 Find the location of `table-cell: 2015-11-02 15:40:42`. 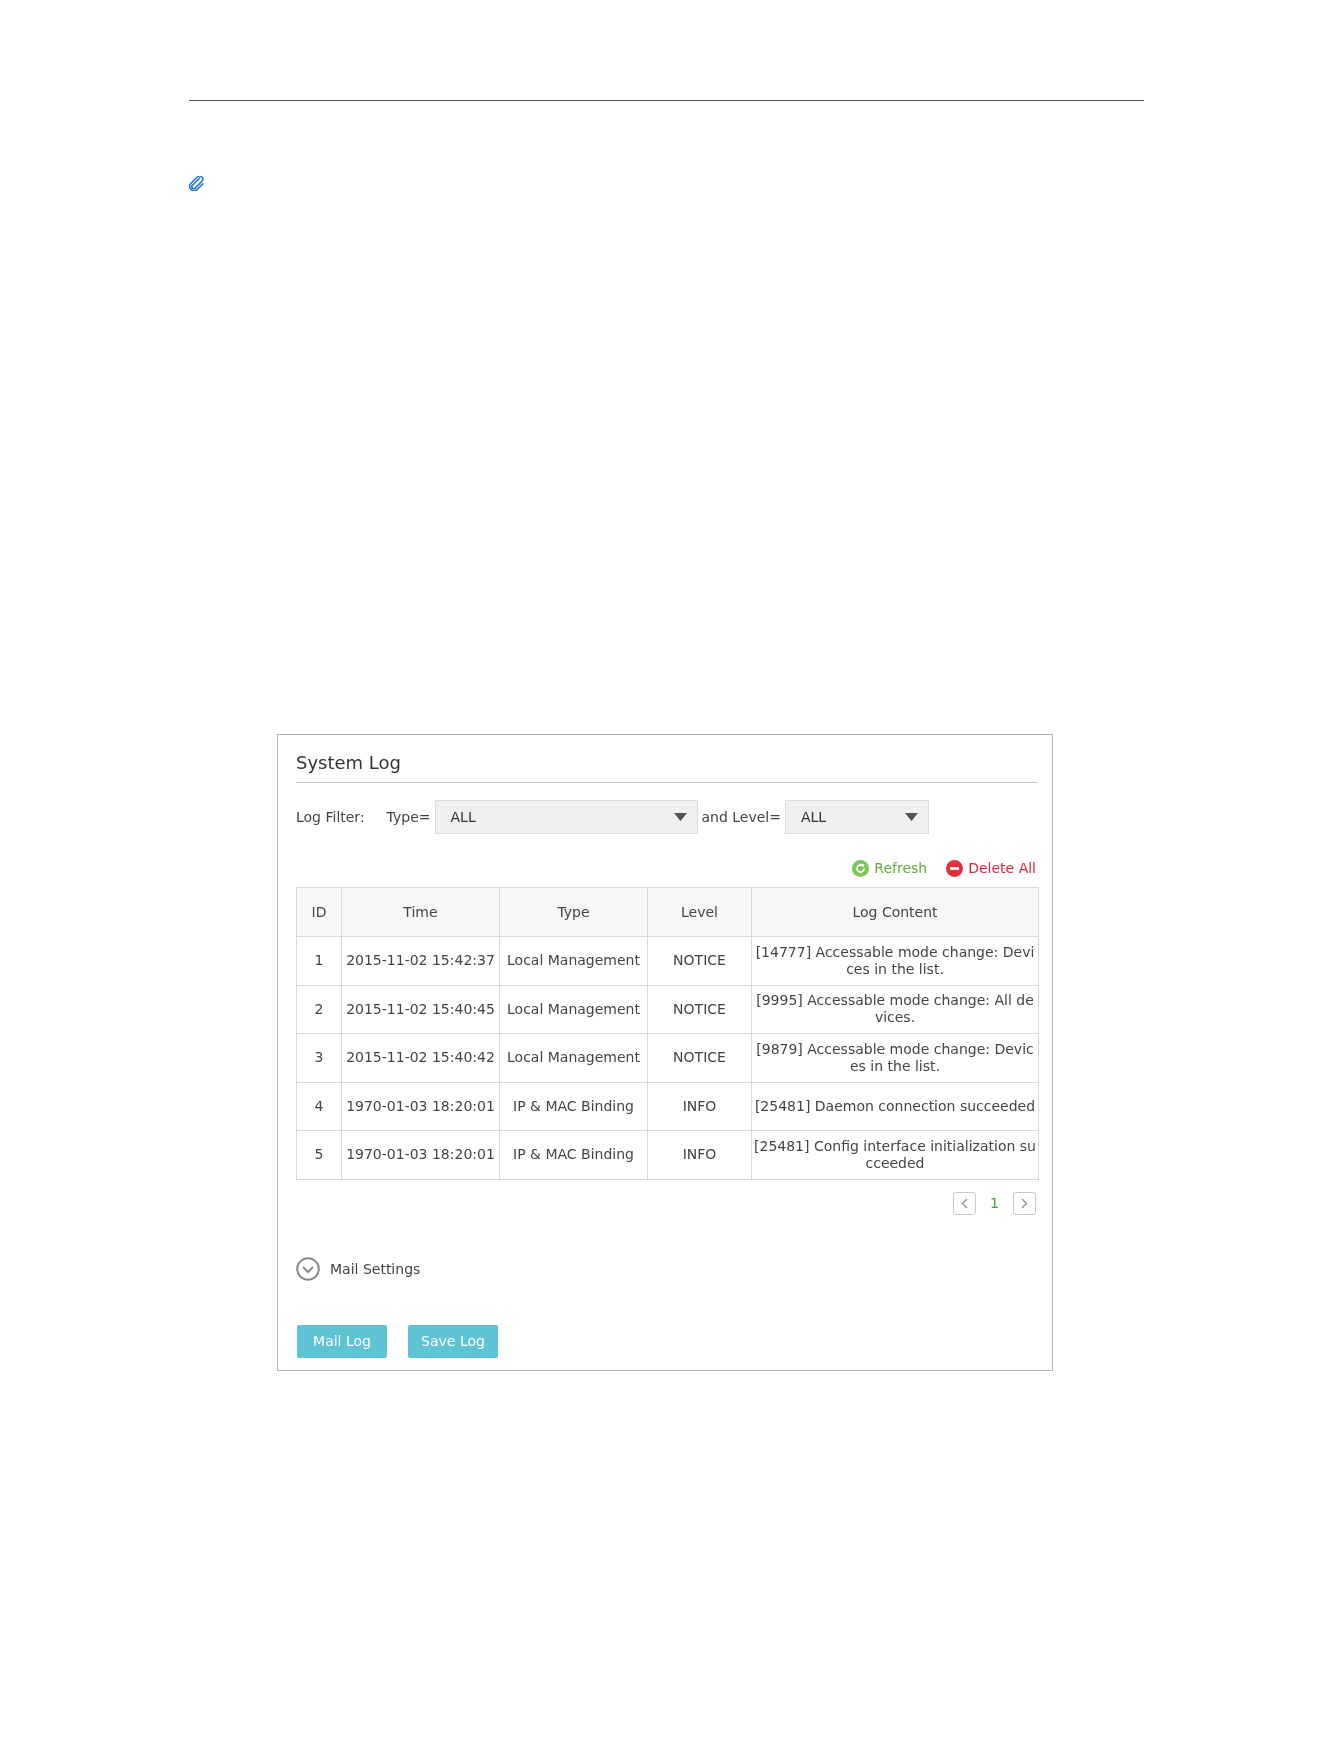

table-cell: 2015-11-02 15:40:42 is located at coordinates (420, 1057).